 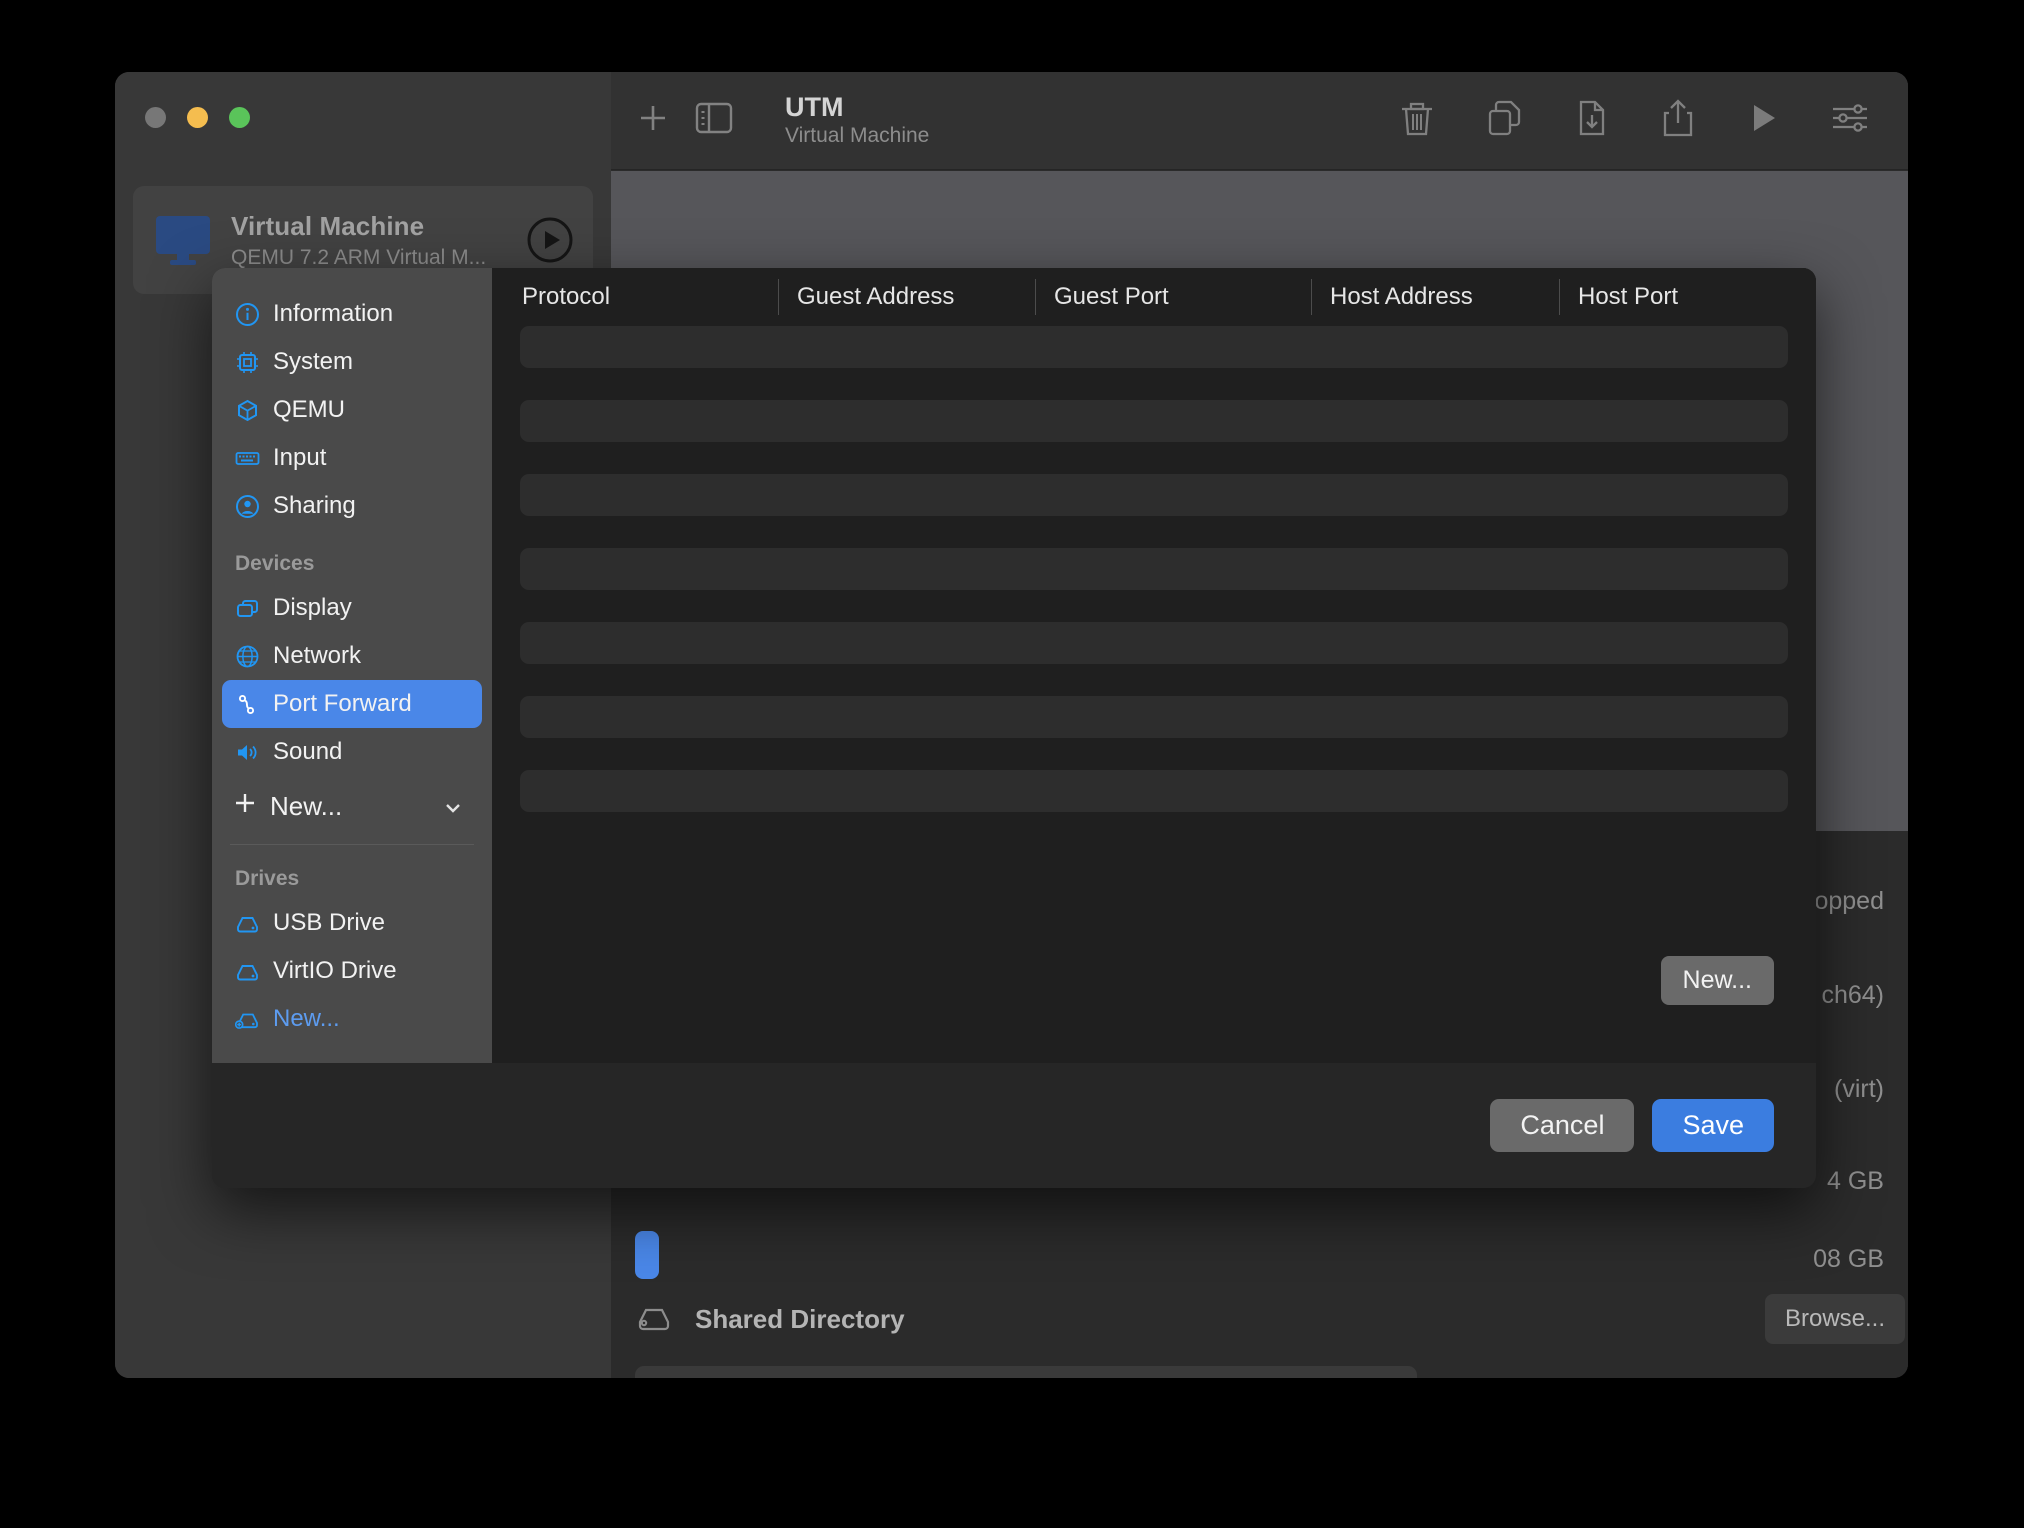 What do you see at coordinates (300, 457) in the screenshot?
I see `sidebar-item-label: Input` at bounding box center [300, 457].